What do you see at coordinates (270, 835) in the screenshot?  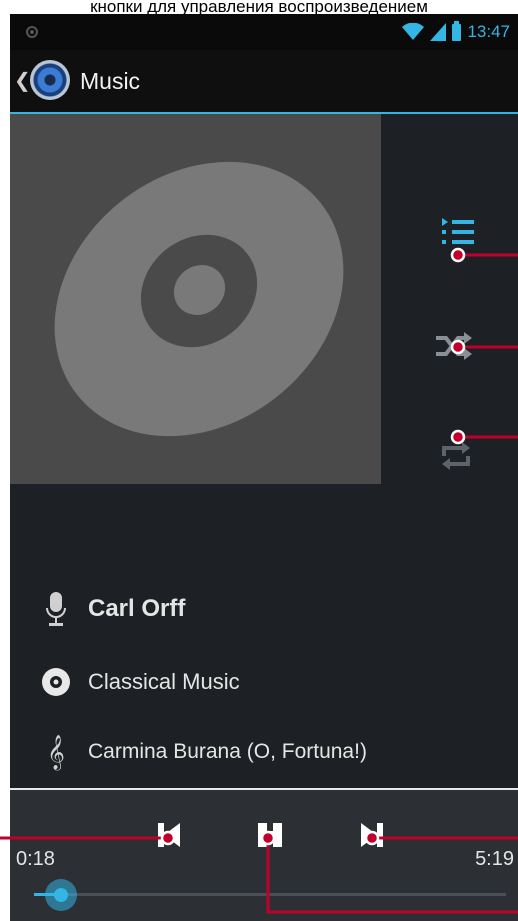 I see `pause-icon` at bounding box center [270, 835].